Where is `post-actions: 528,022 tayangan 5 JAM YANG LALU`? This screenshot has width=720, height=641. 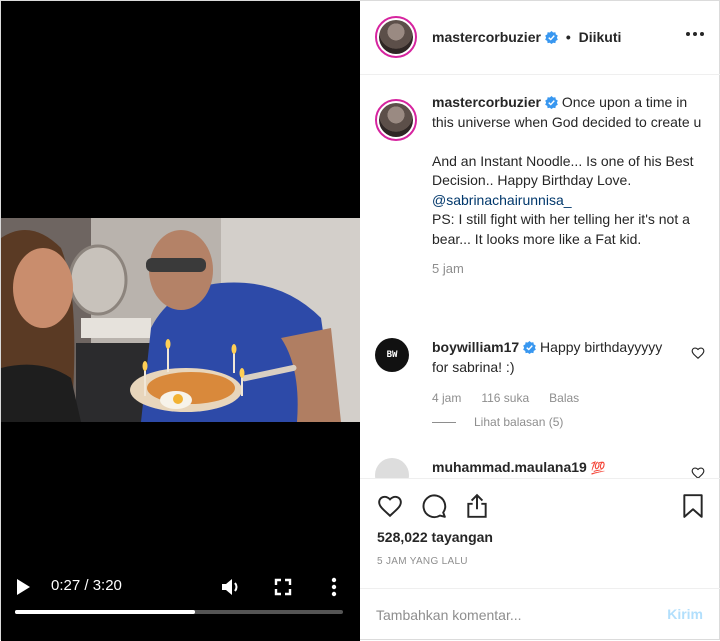
post-actions: 528,022 tayangan 5 JAM YANG LALU is located at coordinates (540, 533).